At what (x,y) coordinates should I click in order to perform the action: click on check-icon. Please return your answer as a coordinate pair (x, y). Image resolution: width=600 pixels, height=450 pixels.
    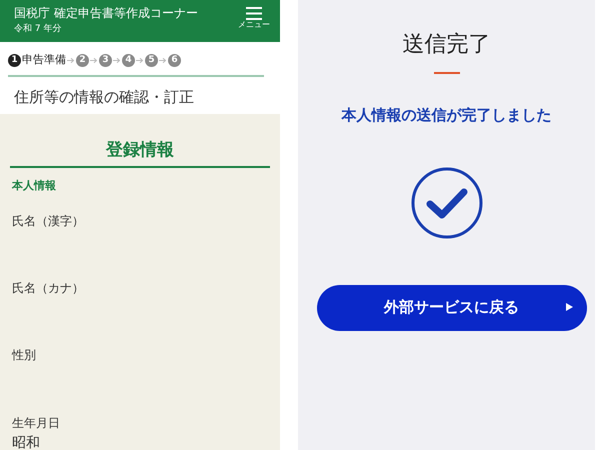
    Looking at the image, I should click on (446, 202).